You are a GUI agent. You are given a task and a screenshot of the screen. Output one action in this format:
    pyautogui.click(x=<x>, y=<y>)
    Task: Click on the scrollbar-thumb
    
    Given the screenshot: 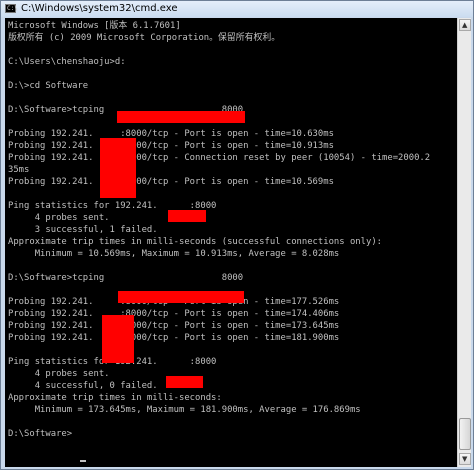 What is the action you would take?
    pyautogui.click(x=465, y=434)
    